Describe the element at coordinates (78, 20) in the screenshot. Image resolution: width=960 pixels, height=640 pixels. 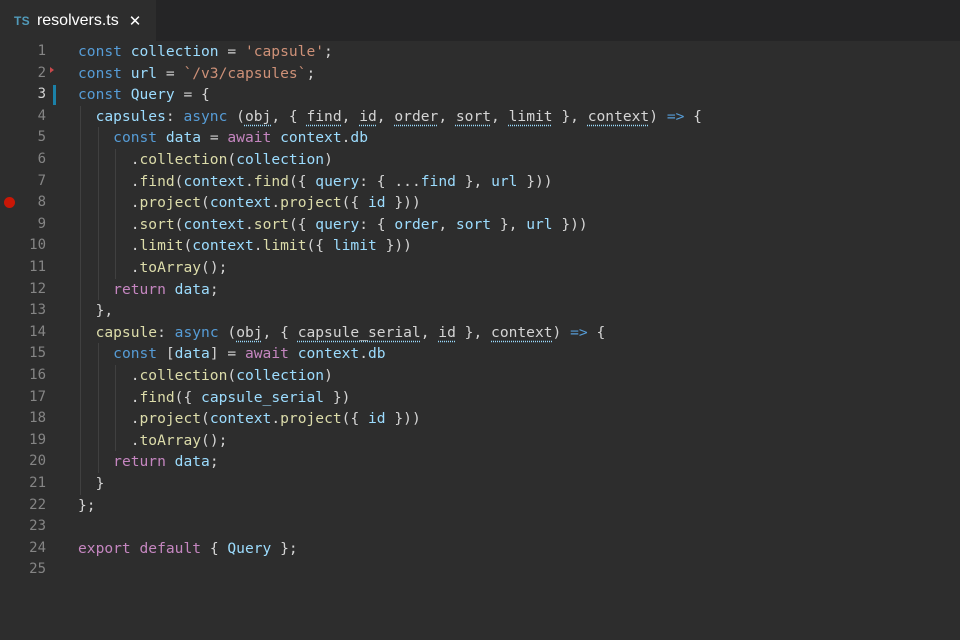
I see `tab-resolvers-ts: TS resolvers.ts ✕` at that location.